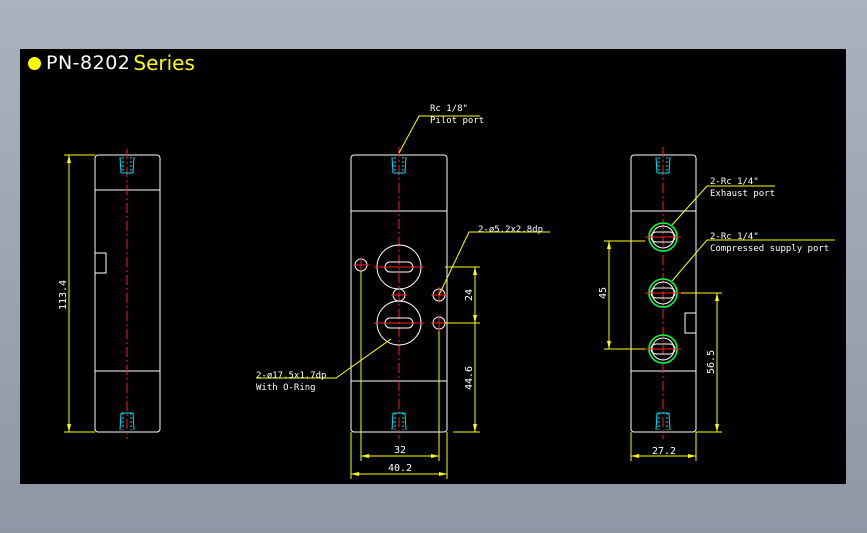  Describe the element at coordinates (769, 249) in the screenshot. I see `supply-name: Compressed supply port` at that location.